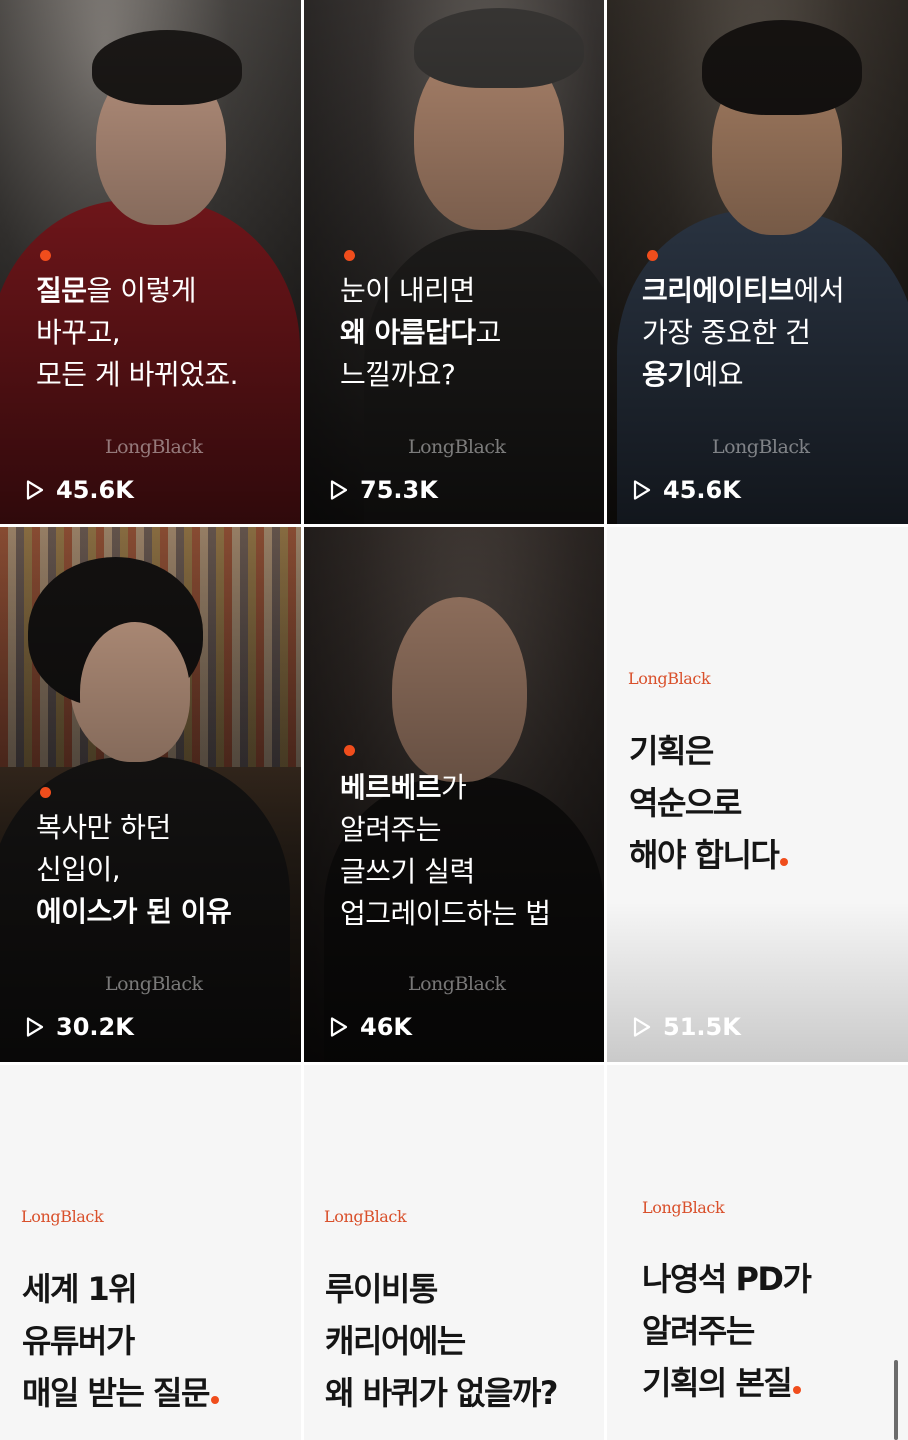  I want to click on reel-tile-1: 질문을 이렇게 바꾸고, 모든 게 바뀌었죠. LongBlack 45.6K, so click(150, 262).